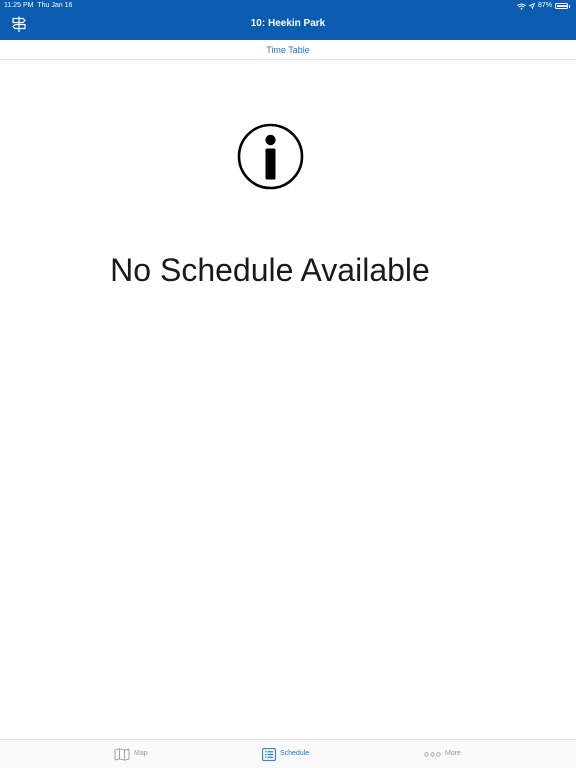 Image resolution: width=576 pixels, height=768 pixels. I want to click on battery-percent: 87%, so click(544, 5).